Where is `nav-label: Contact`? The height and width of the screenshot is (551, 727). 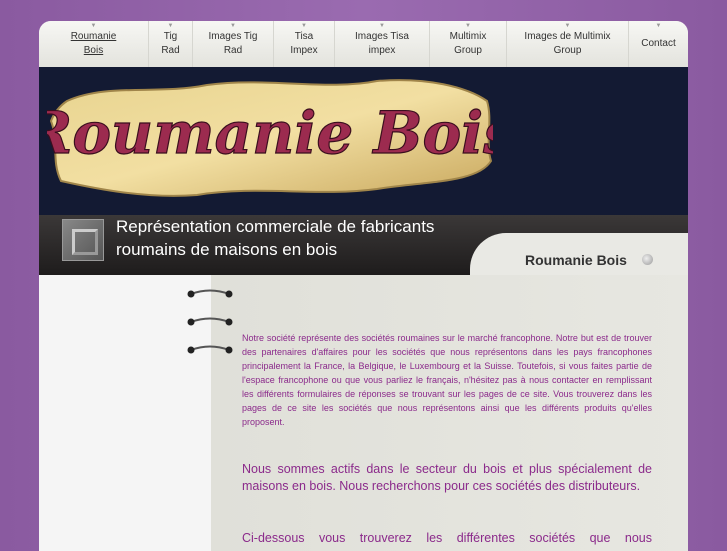
nav-label: Contact is located at coordinates (658, 43).